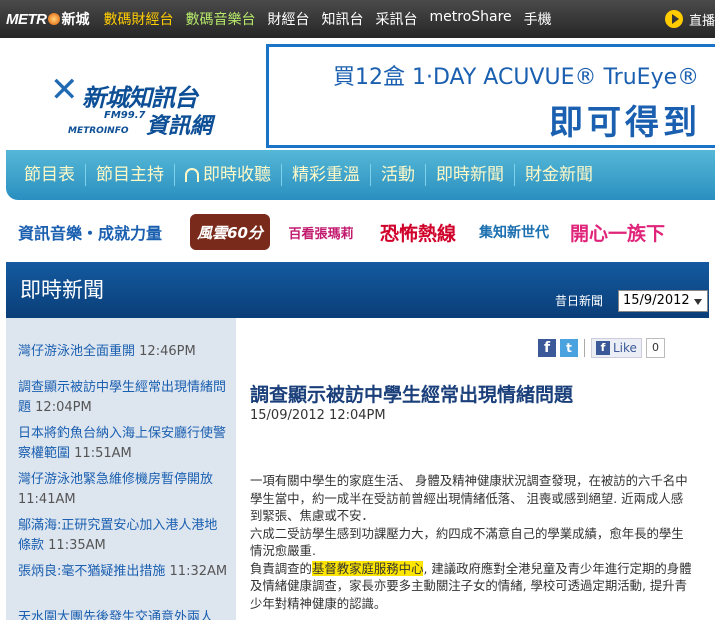  What do you see at coordinates (179, 126) in the screenshot?
I see `logo-subtitle: 資訊網` at bounding box center [179, 126].